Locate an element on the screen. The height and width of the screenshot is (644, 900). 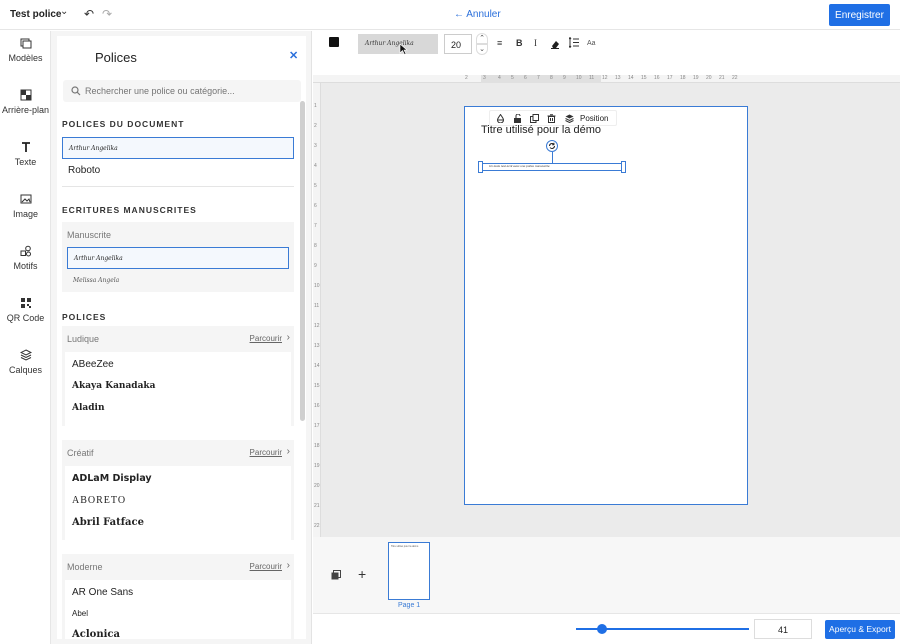
page-label: Page 1 is located at coordinates (409, 605).